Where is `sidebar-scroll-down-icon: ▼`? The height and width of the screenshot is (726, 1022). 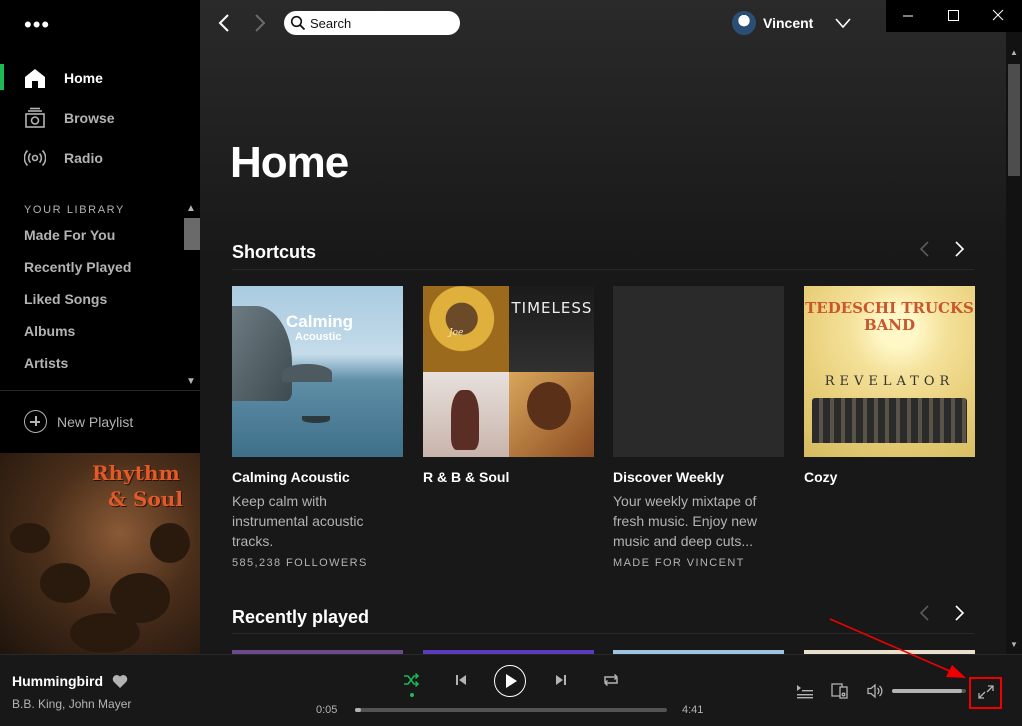 sidebar-scroll-down-icon: ▼ is located at coordinates (191, 381).